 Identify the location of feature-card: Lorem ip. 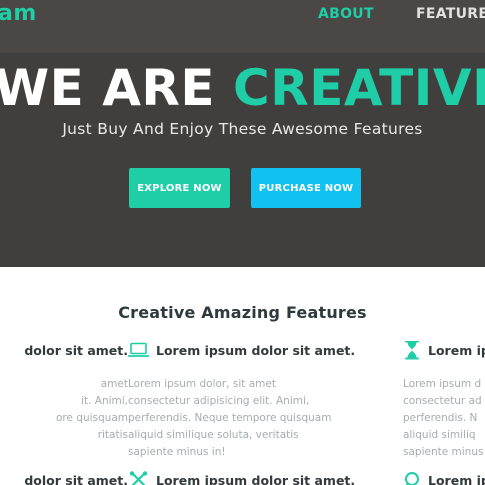
(444, 478).